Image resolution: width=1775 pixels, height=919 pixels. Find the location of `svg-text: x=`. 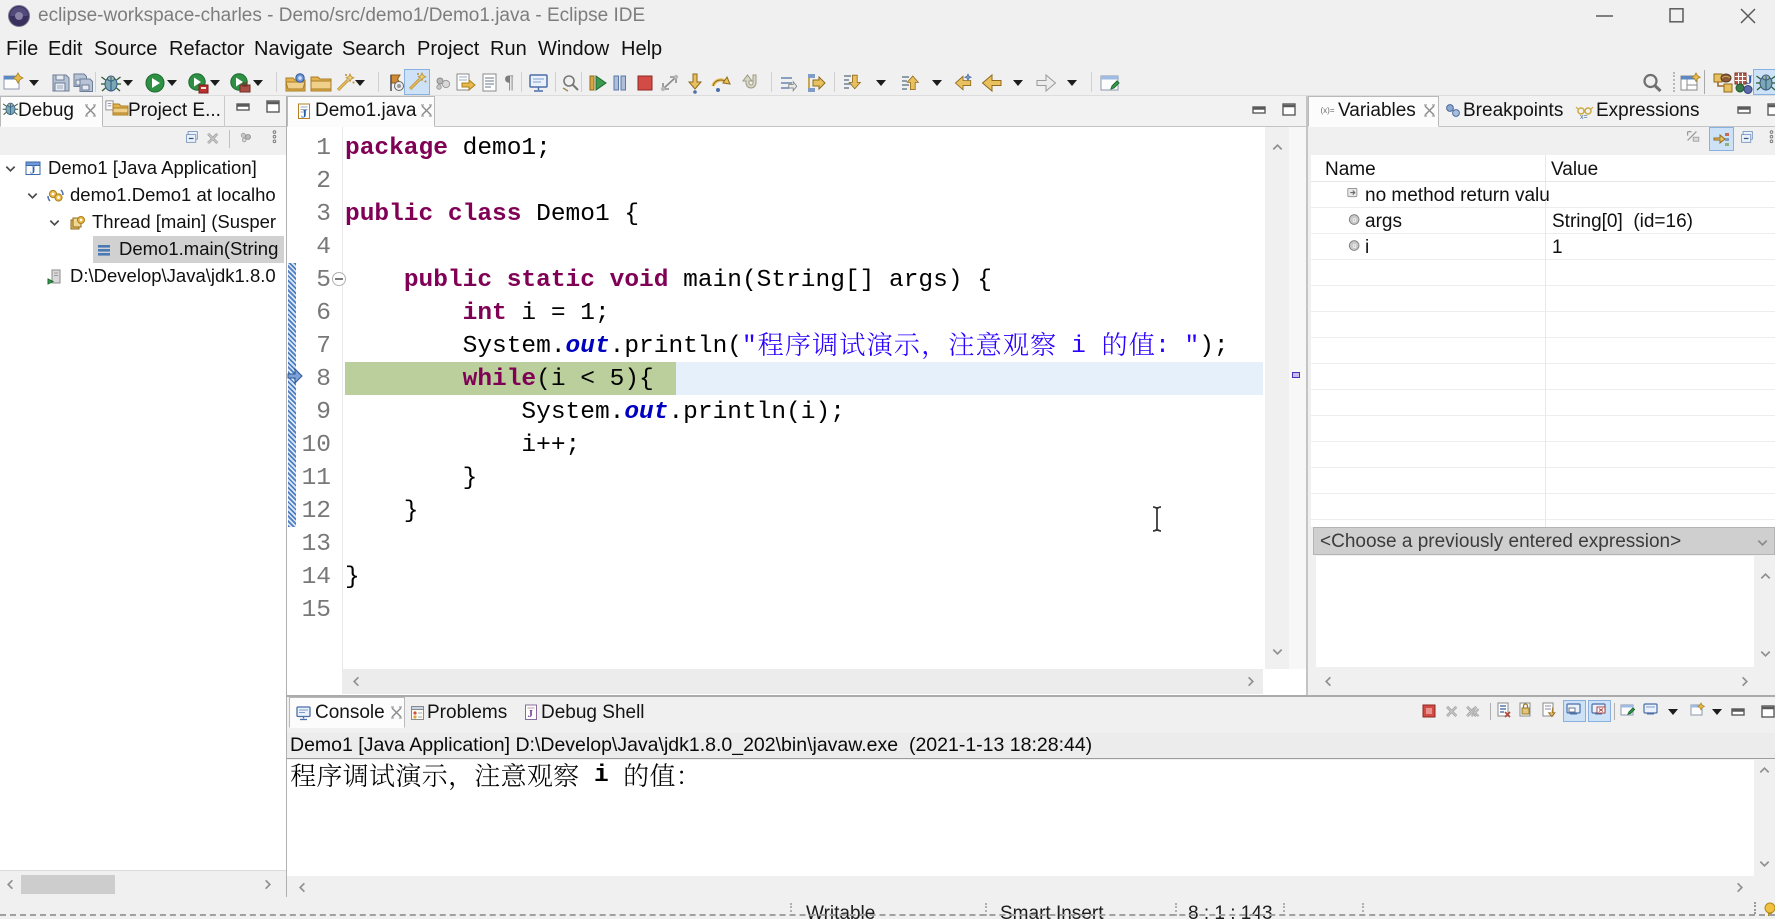

svg-text: x= is located at coordinates (1584, 117).